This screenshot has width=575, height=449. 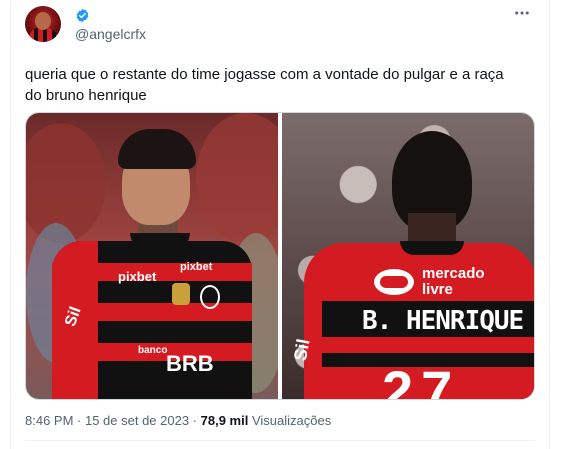 What do you see at coordinates (190, 363) in the screenshot?
I see `jersey-bank-name: BRB` at bounding box center [190, 363].